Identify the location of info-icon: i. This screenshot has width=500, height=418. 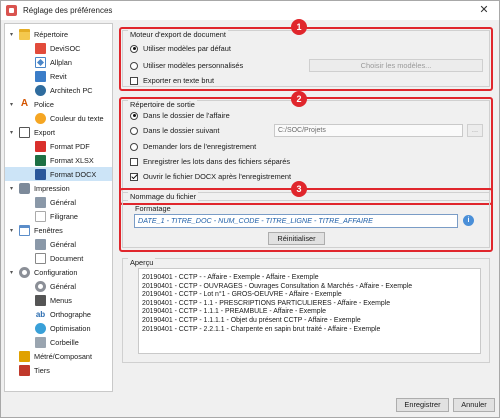
(468, 220).